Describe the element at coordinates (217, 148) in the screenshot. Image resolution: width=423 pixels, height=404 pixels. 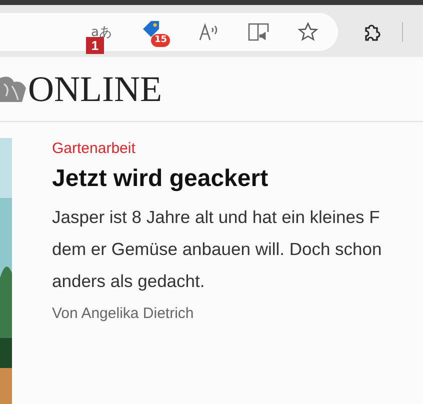
I see `article-category: Gartenarbeit` at that location.